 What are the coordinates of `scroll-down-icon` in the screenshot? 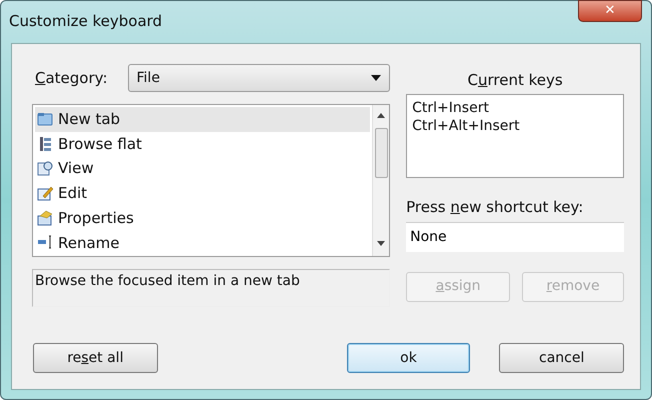 It's located at (381, 243).